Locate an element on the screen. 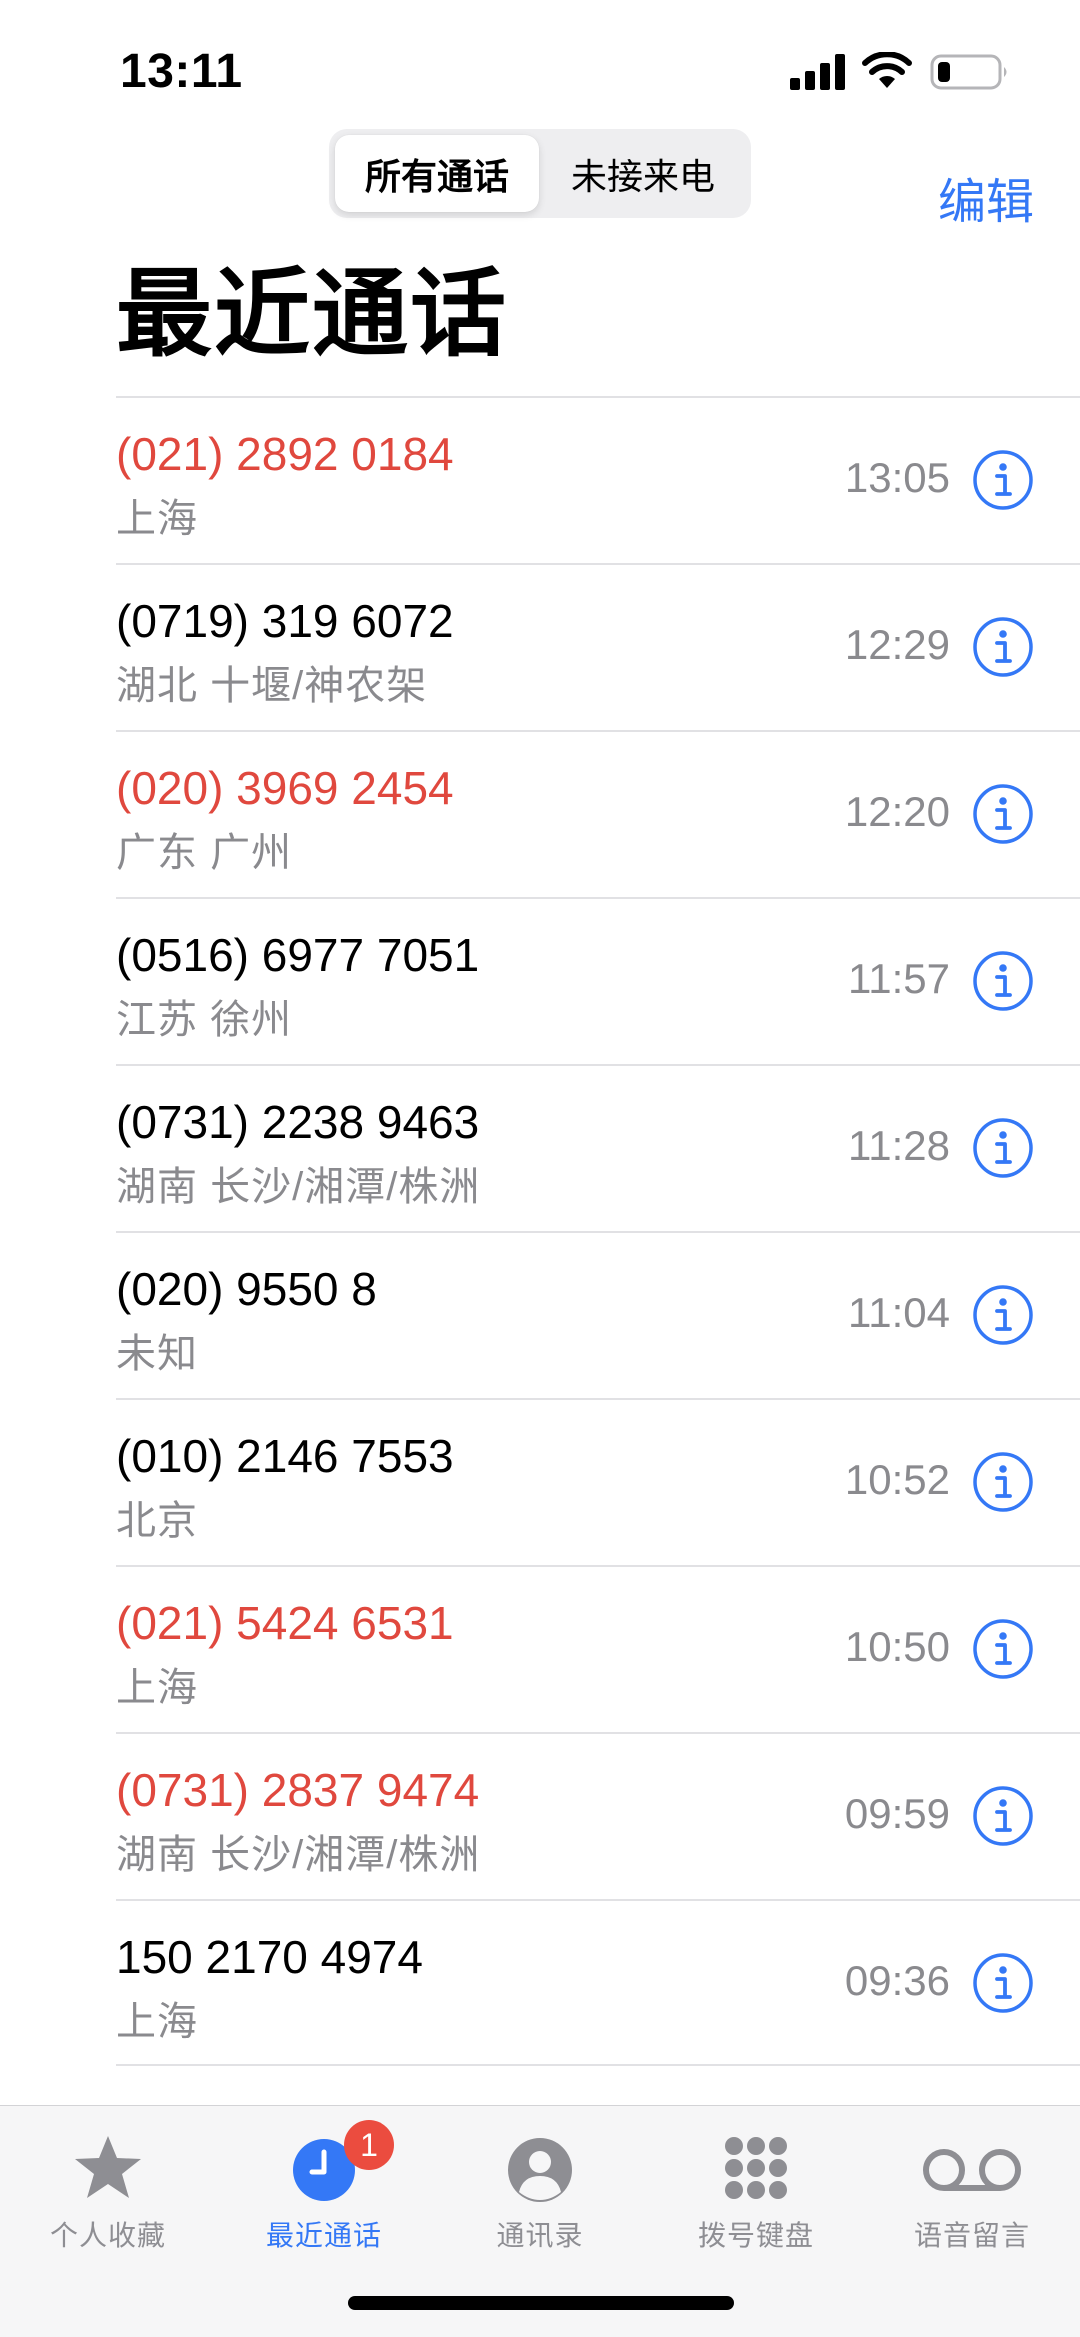  call-number: (020) 9550 8 is located at coordinates (246, 1289).